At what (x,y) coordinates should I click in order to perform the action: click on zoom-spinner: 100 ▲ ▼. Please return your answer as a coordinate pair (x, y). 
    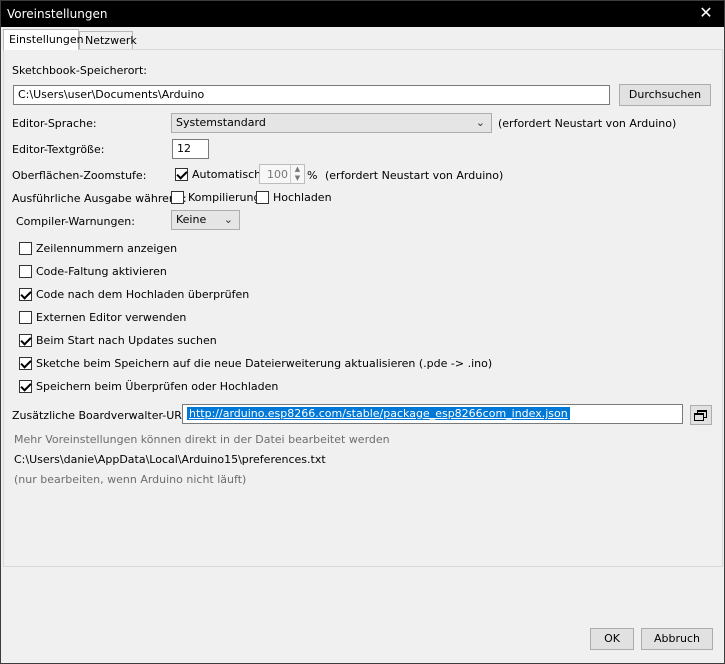
    Looking at the image, I should click on (282, 174).